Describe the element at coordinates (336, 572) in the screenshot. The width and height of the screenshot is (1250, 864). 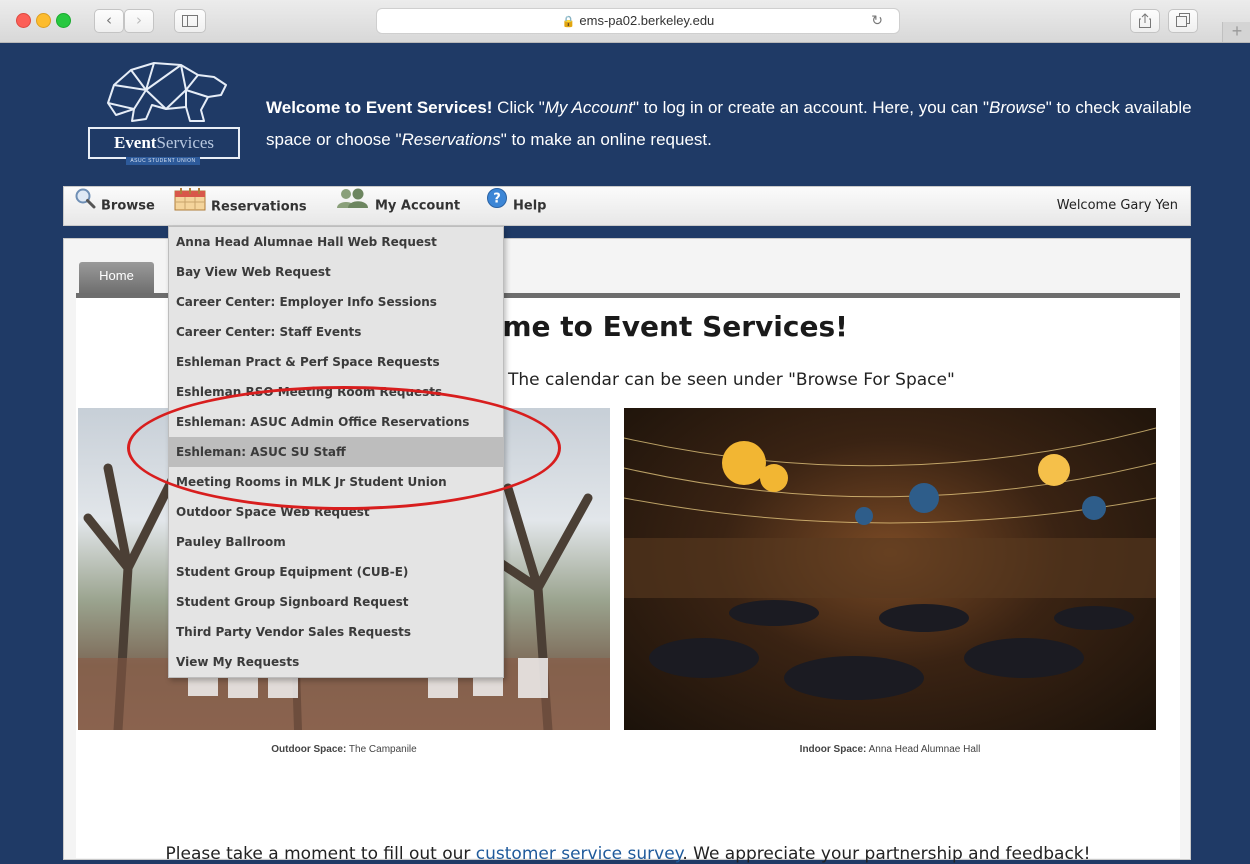
I see `menu-item: Student Group Equipment (CUB-E)` at that location.